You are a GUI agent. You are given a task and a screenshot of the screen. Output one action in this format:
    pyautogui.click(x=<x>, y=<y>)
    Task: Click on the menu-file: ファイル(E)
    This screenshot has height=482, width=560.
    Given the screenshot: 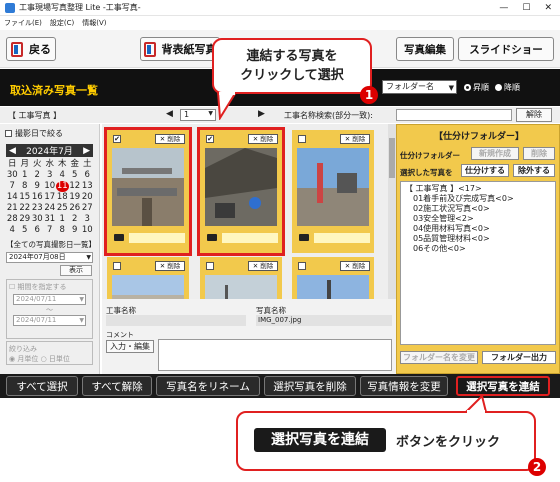 What is the action you would take?
    pyautogui.click(x=23, y=23)
    